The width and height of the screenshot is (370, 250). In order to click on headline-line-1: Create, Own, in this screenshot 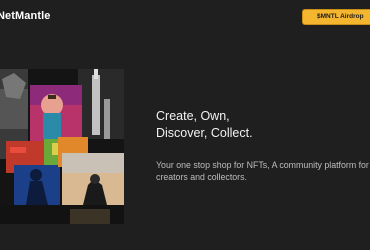, I will do `click(193, 116)`.